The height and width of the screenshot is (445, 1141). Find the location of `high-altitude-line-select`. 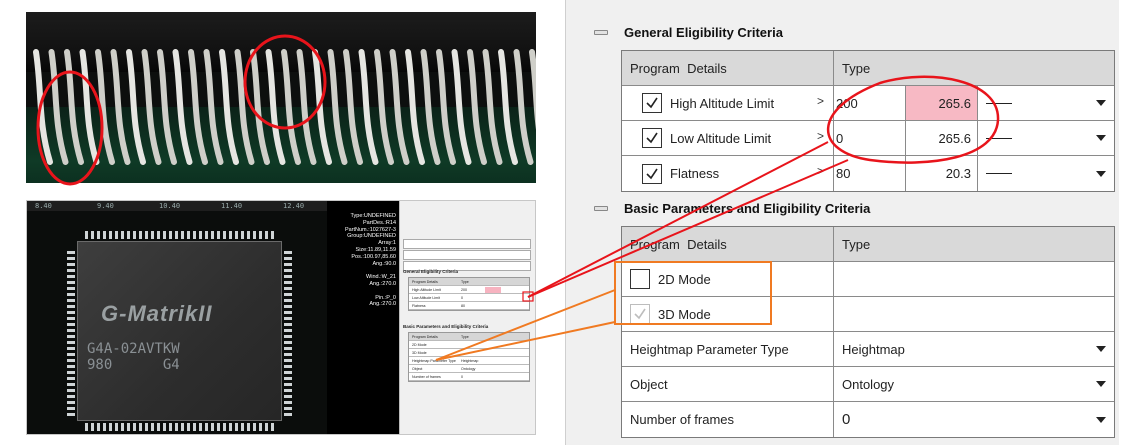

high-altitude-line-select is located at coordinates (1047, 103).